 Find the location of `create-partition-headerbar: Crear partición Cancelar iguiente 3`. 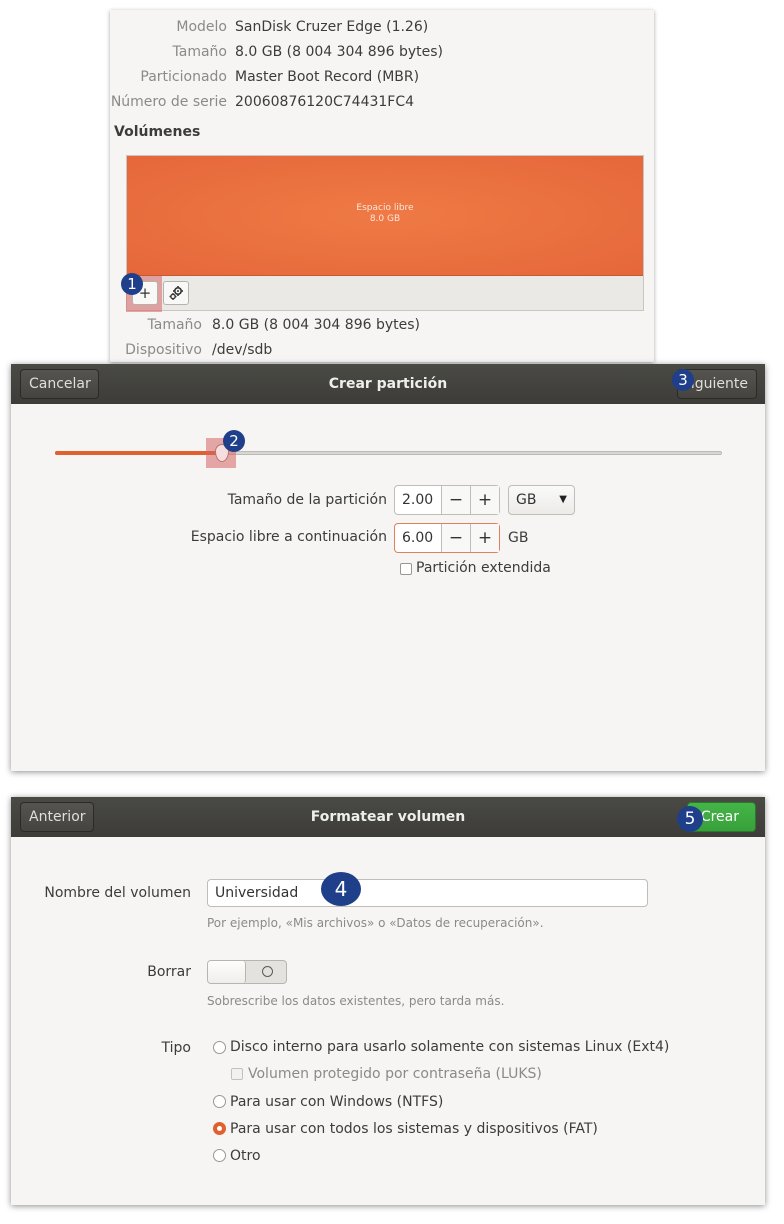

create-partition-headerbar: Crear partición Cancelar iguiente 3 is located at coordinates (388, 384).